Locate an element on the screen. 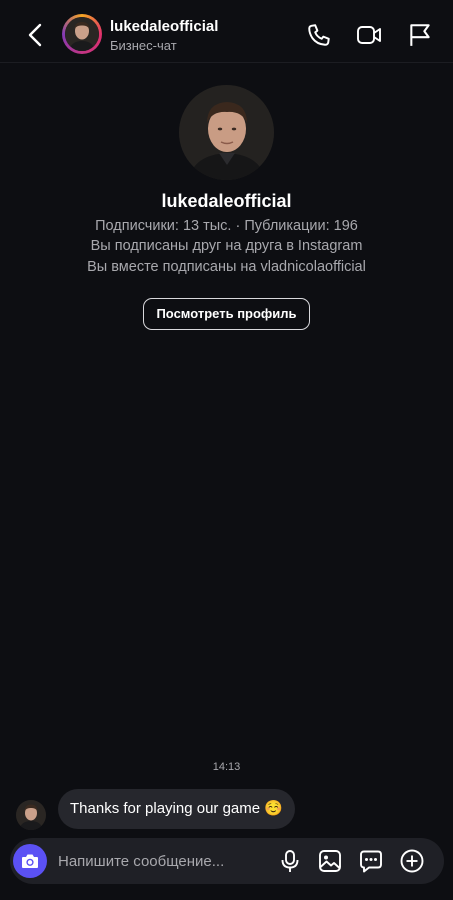 This screenshot has width=453, height=900. sender-avatar is located at coordinates (31, 815).